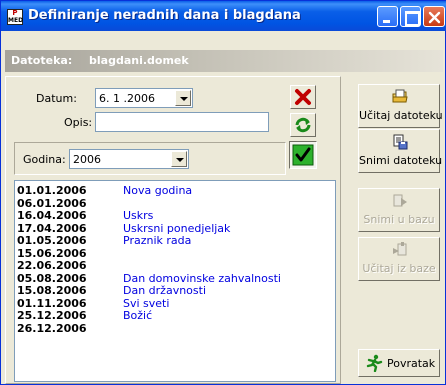  What do you see at coordinates (401, 160) in the screenshot?
I see `save-file-label: Snimi datoteku` at bounding box center [401, 160].